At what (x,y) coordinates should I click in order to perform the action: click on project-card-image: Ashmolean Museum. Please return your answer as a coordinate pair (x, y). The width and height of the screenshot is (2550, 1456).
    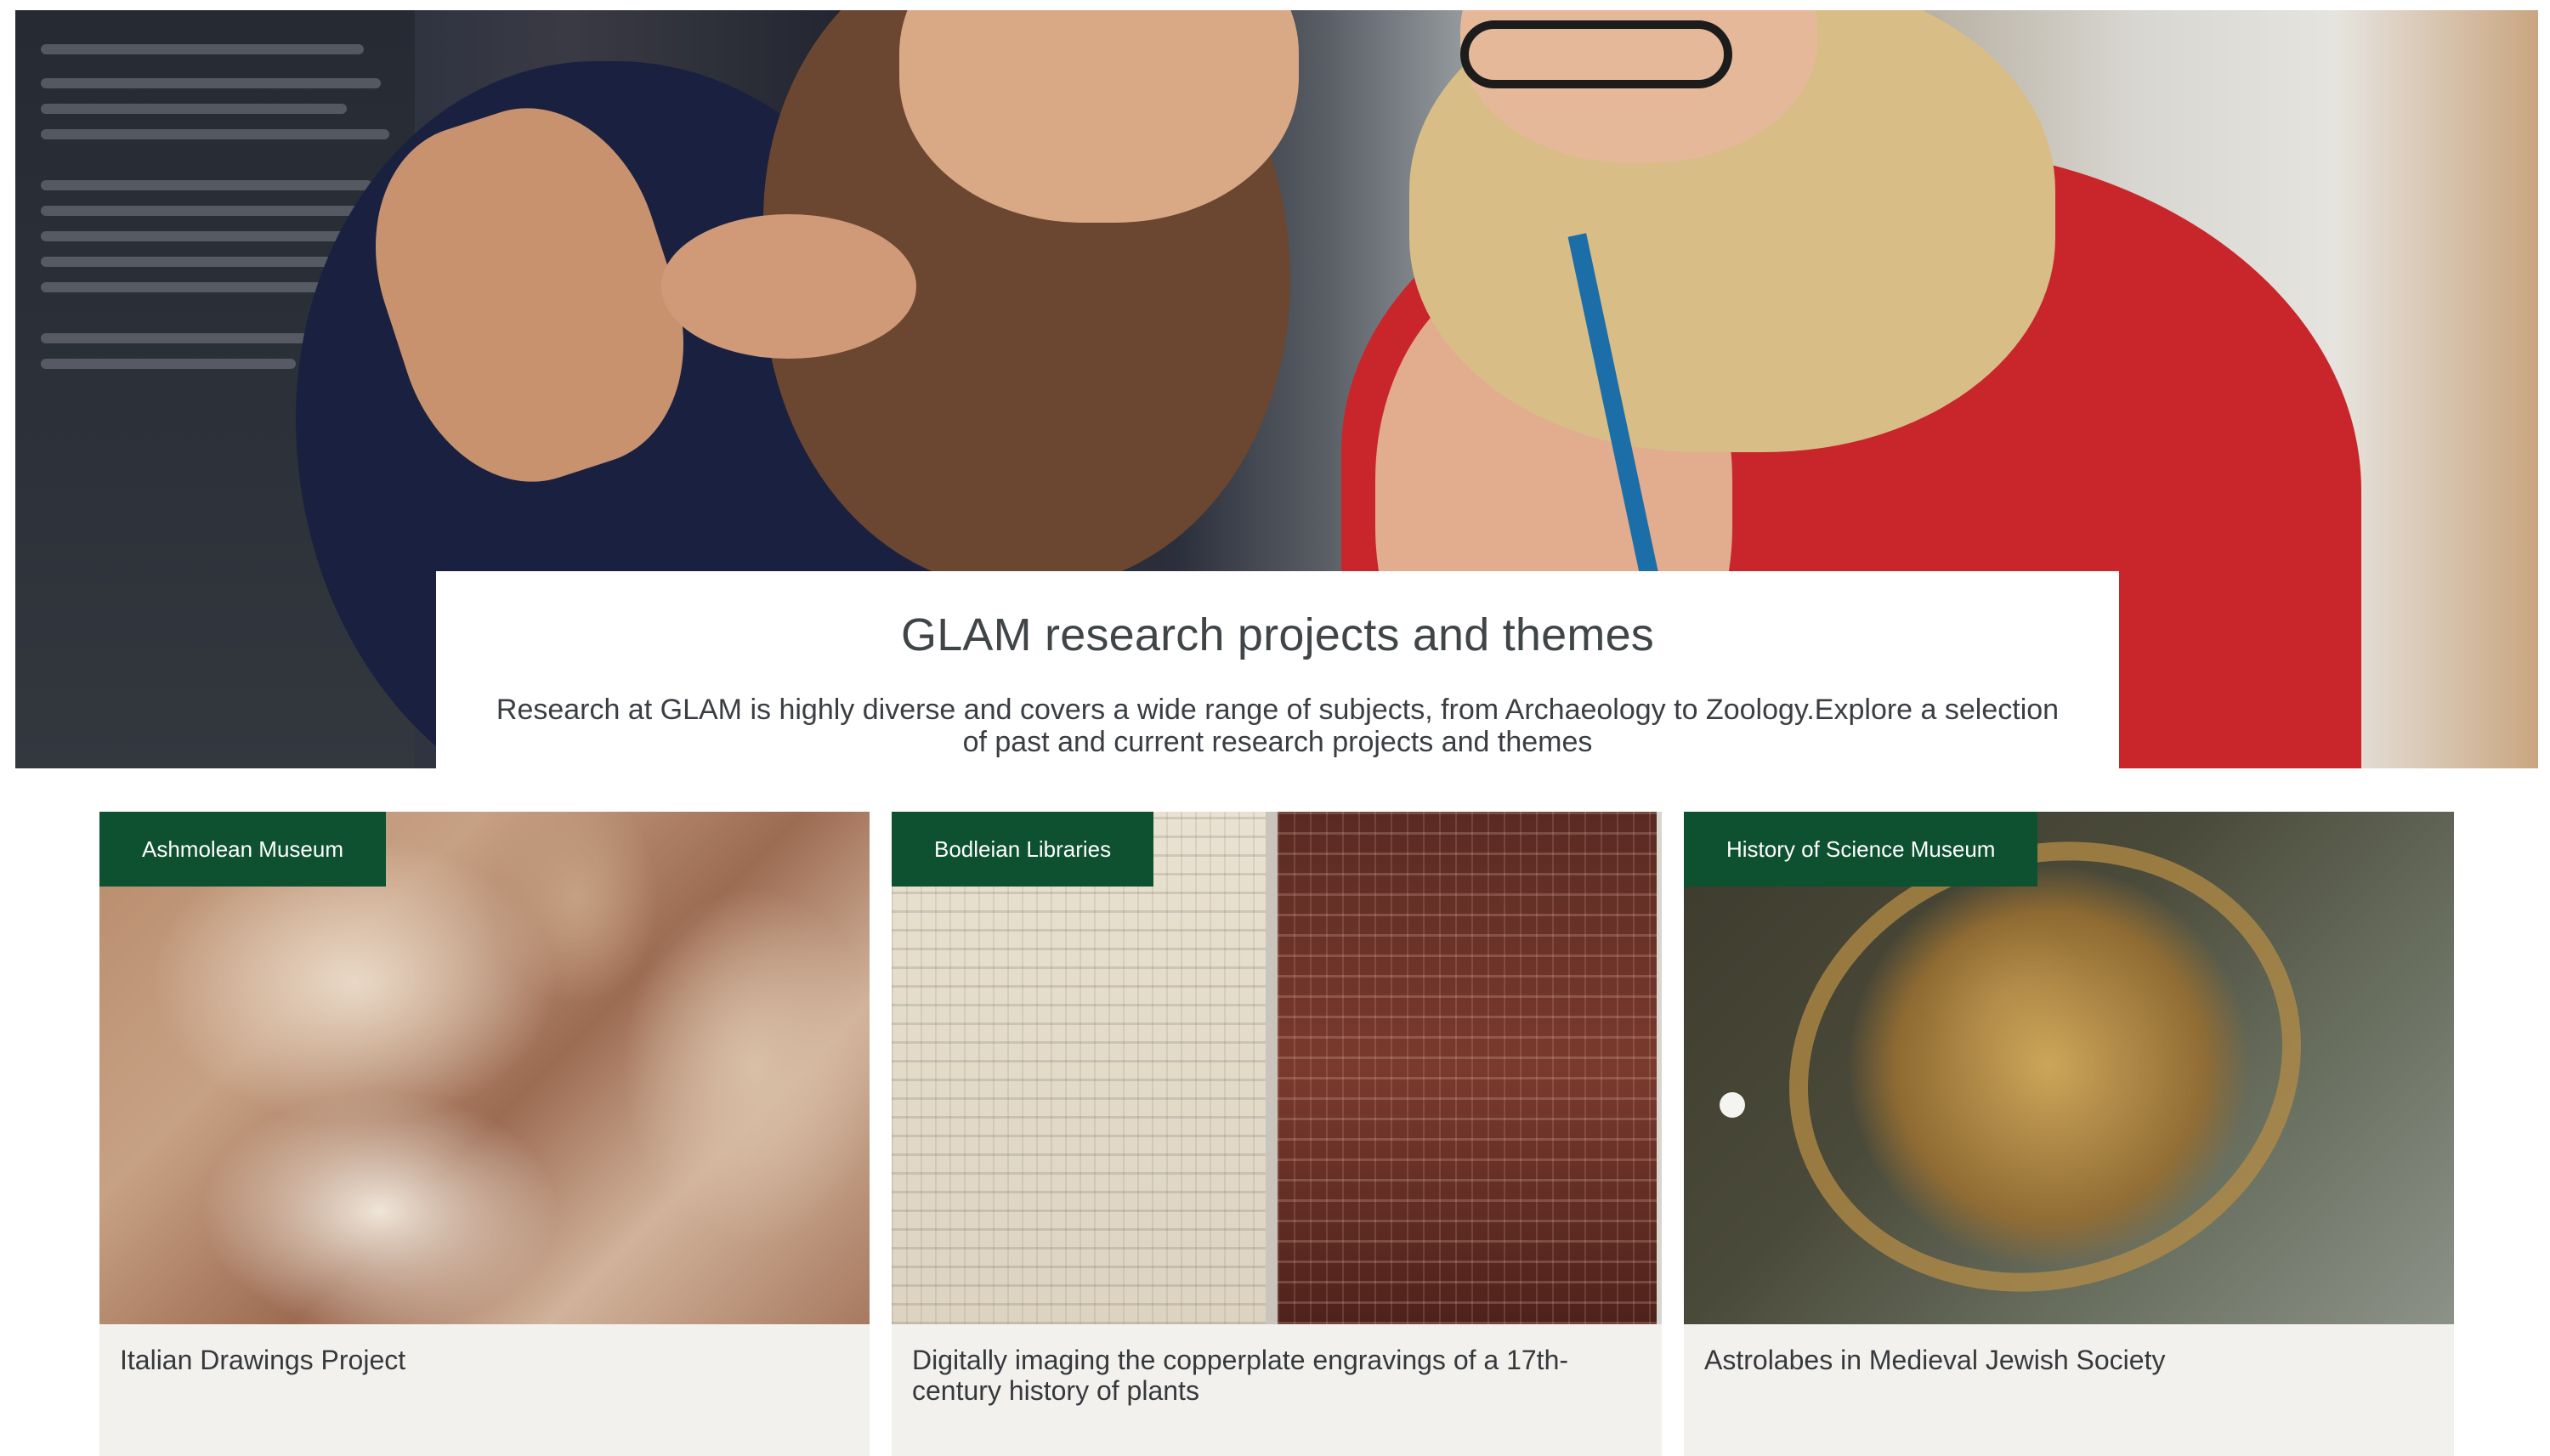
    Looking at the image, I should click on (484, 1068).